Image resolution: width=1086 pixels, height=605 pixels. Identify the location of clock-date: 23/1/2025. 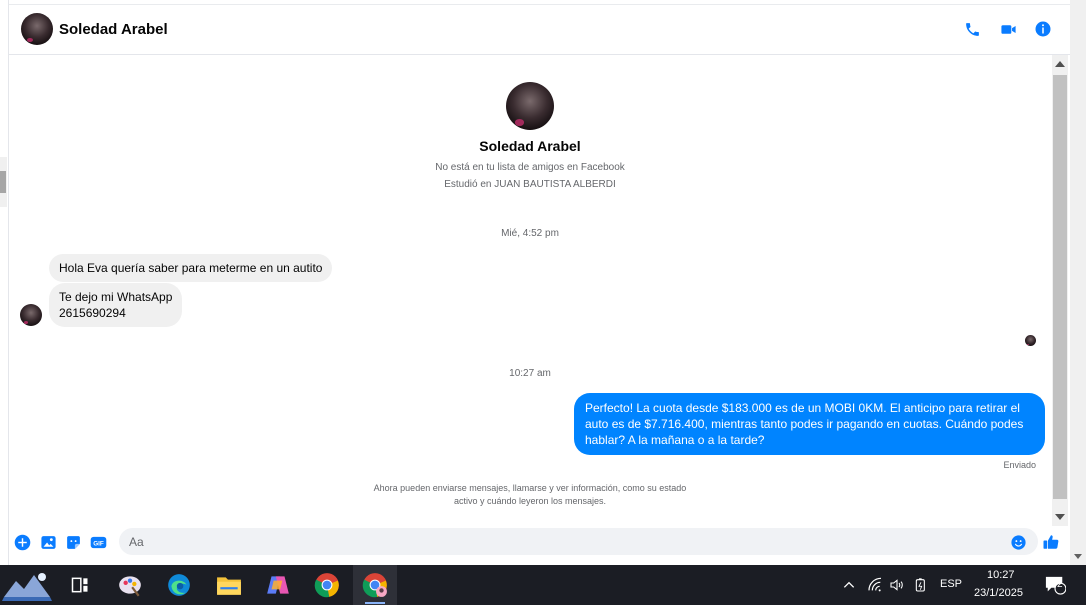
(998, 593).